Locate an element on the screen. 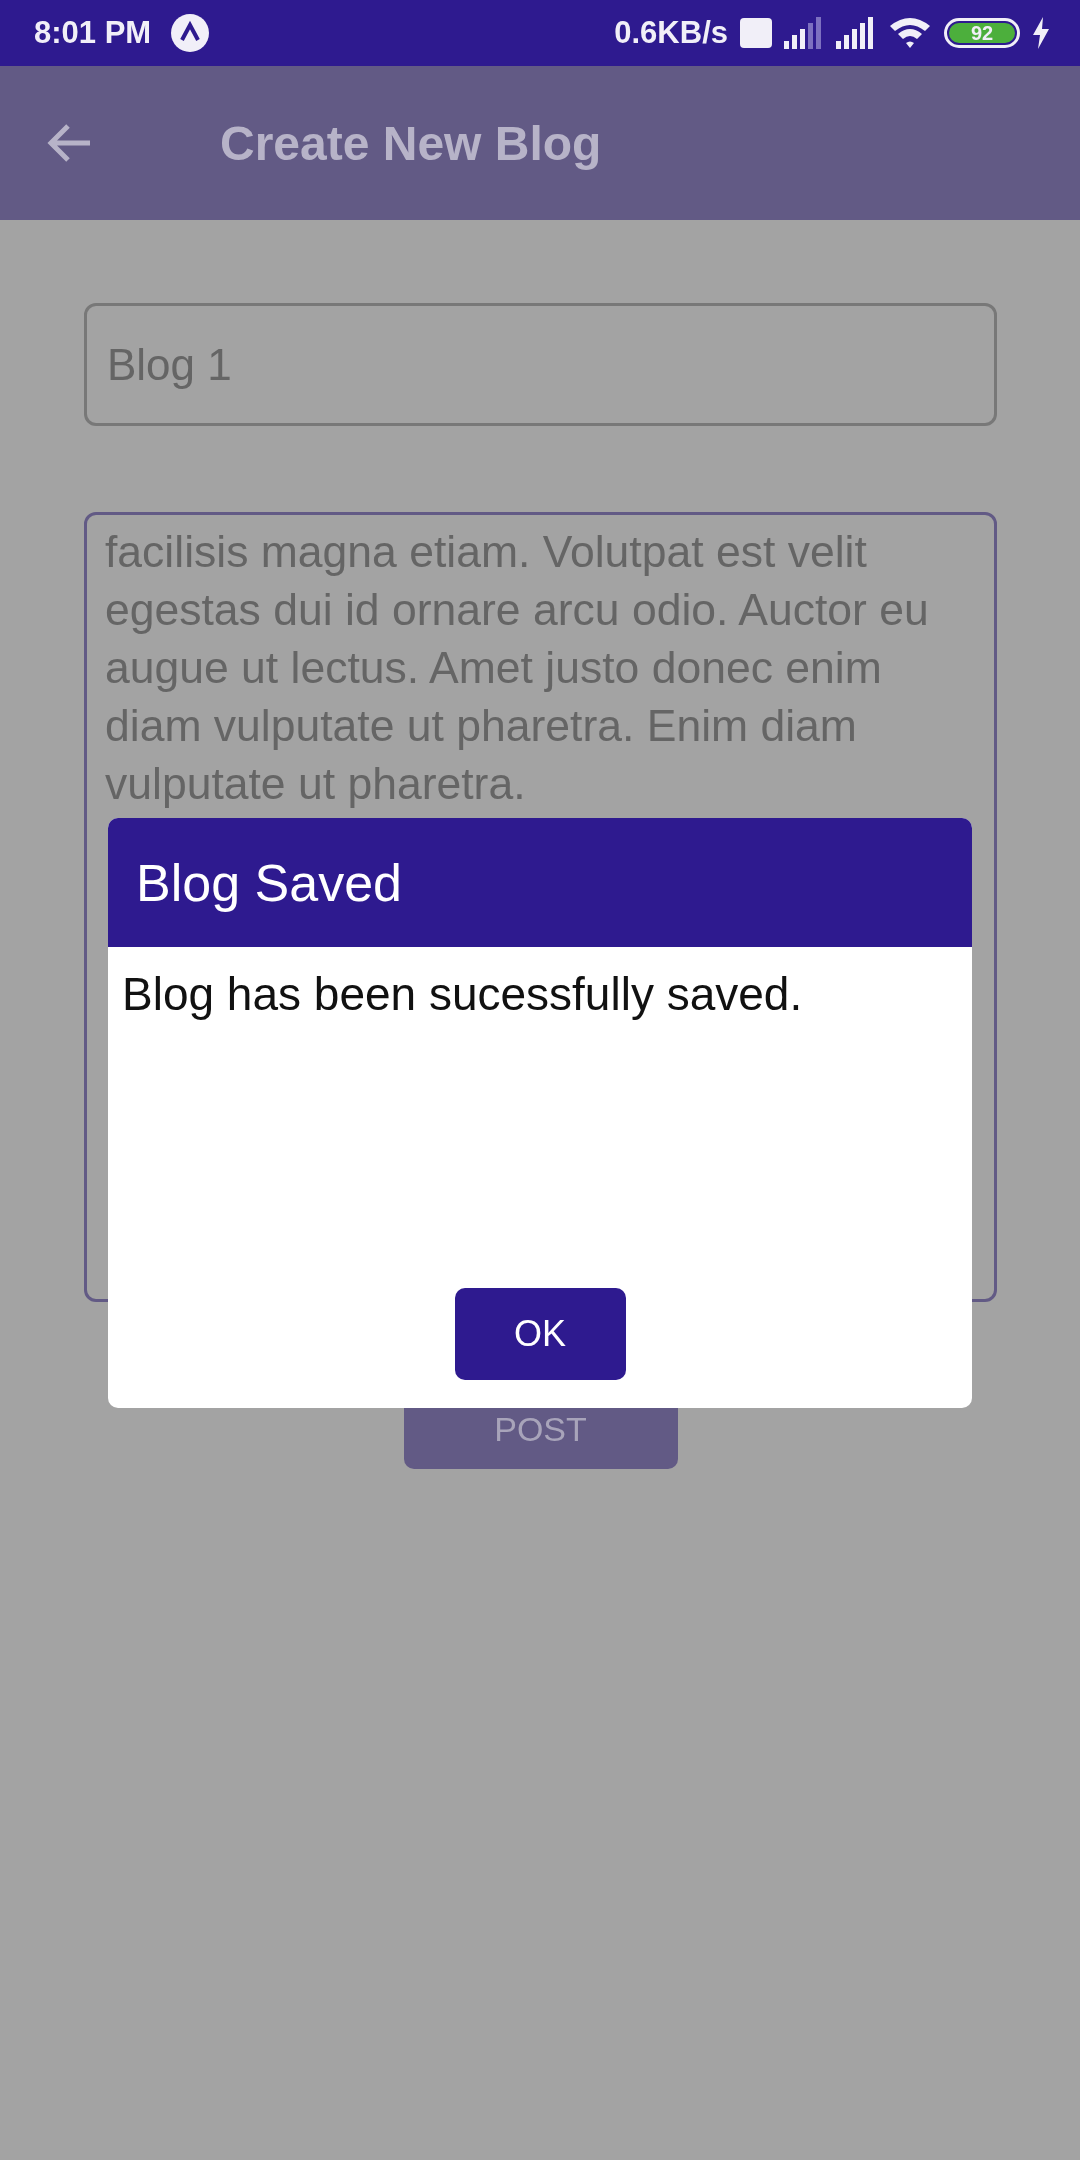 This screenshot has height=2160, width=1080. dialog-message: Blog has been sucessfully saved. is located at coordinates (462, 994).